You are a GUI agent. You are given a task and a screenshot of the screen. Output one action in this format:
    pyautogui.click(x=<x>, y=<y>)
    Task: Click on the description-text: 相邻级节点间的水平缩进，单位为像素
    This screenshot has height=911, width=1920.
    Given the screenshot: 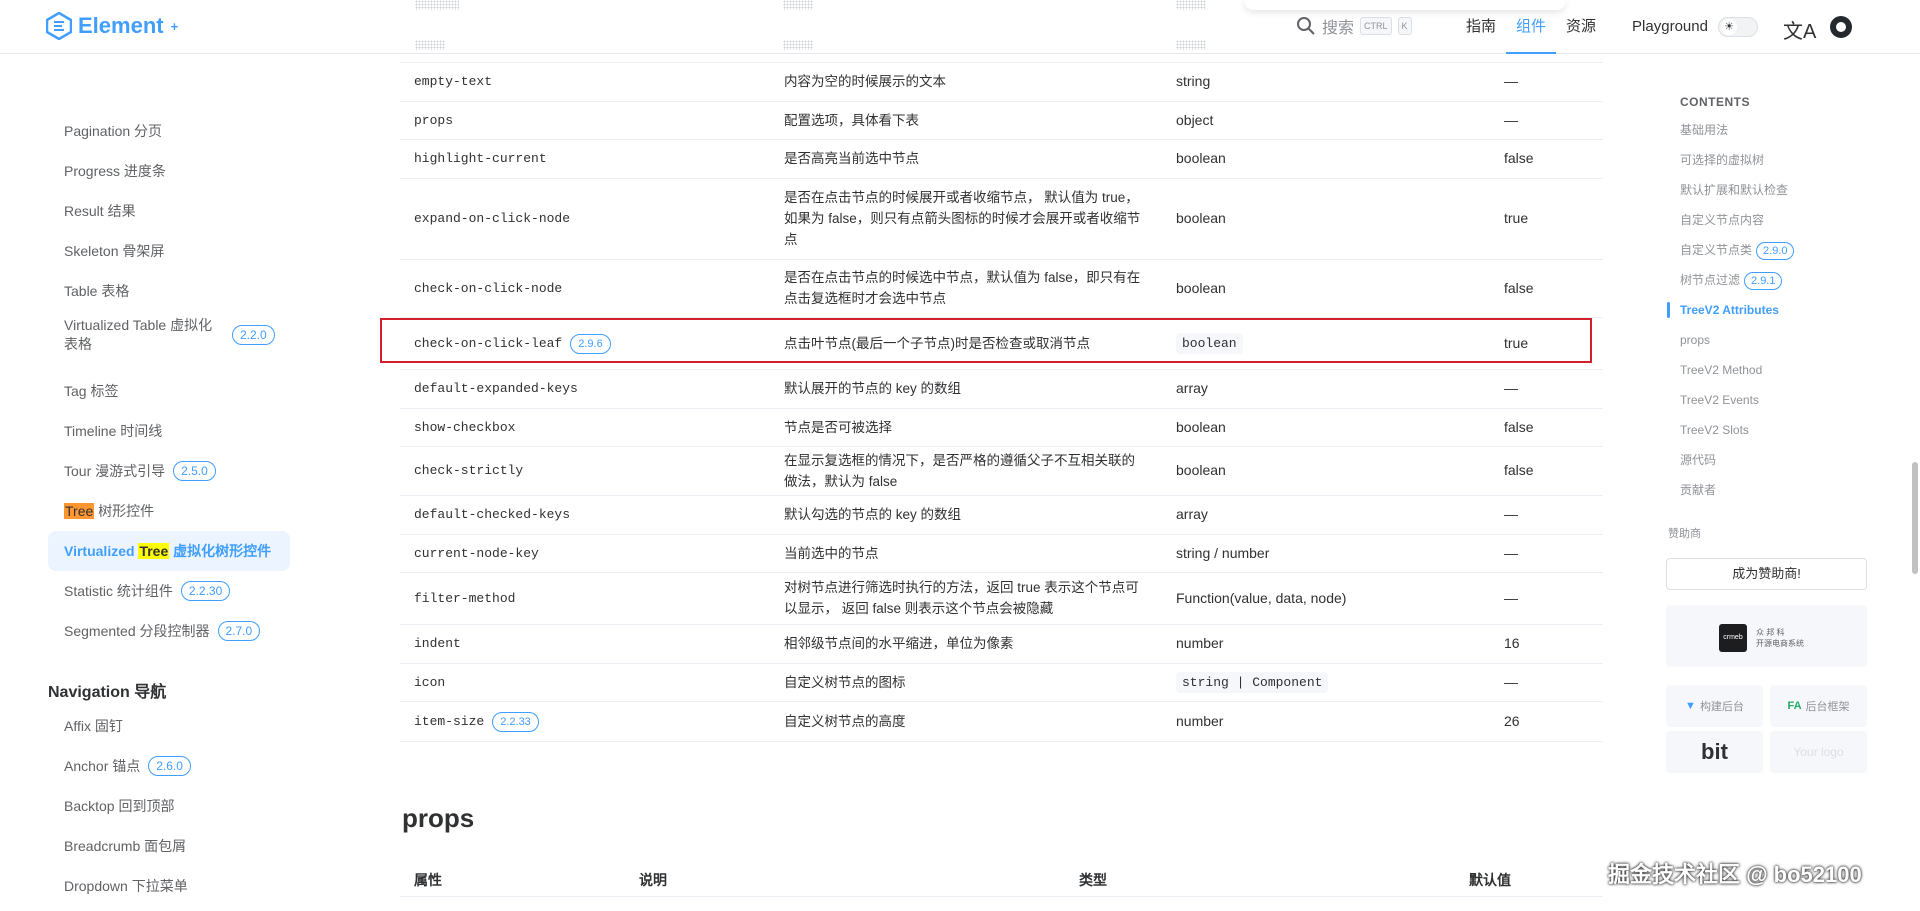 What is the action you would take?
    pyautogui.click(x=899, y=643)
    